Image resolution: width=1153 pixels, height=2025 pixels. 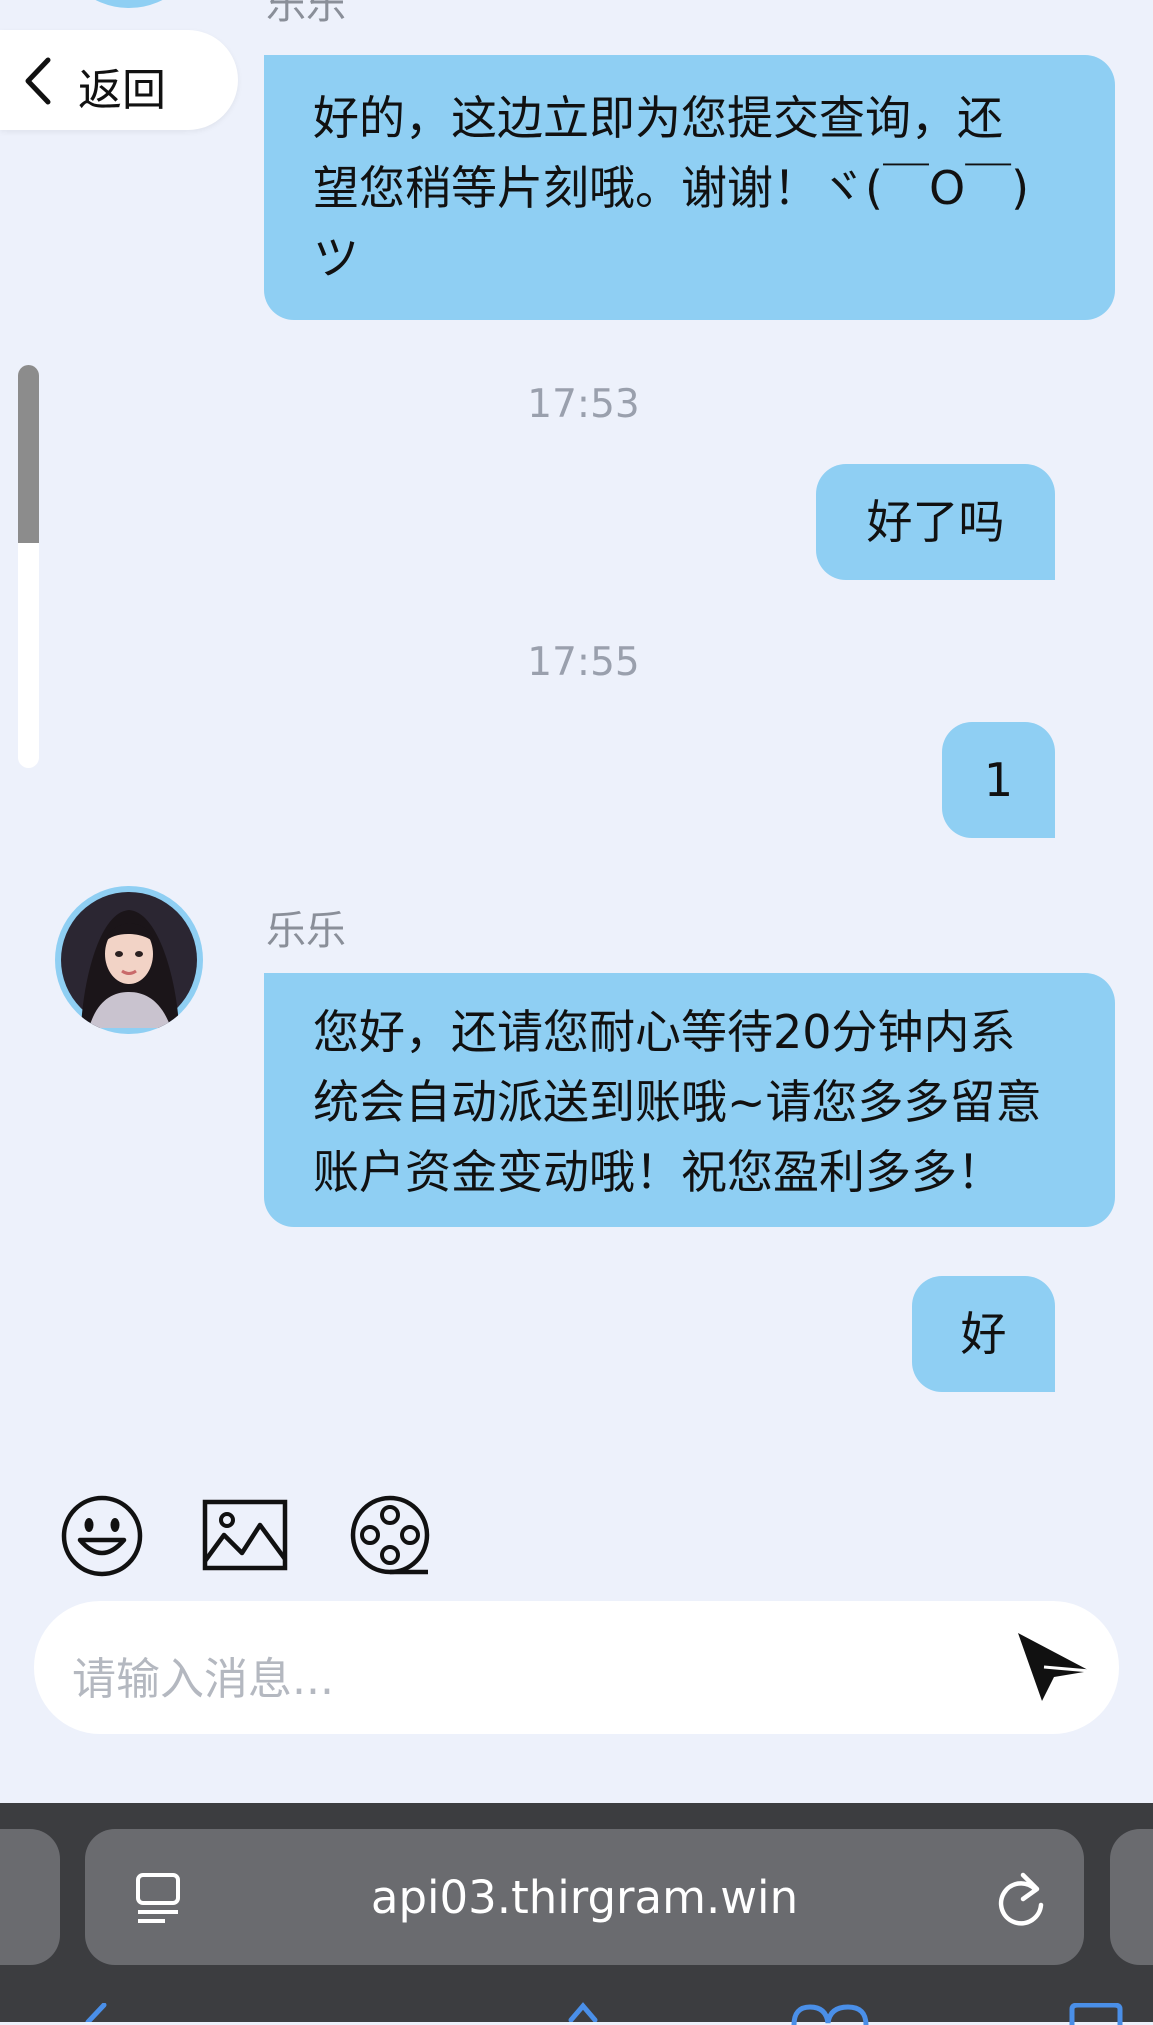 What do you see at coordinates (306, 14) in the screenshot?
I see `sender-name-top: 乐乐` at bounding box center [306, 14].